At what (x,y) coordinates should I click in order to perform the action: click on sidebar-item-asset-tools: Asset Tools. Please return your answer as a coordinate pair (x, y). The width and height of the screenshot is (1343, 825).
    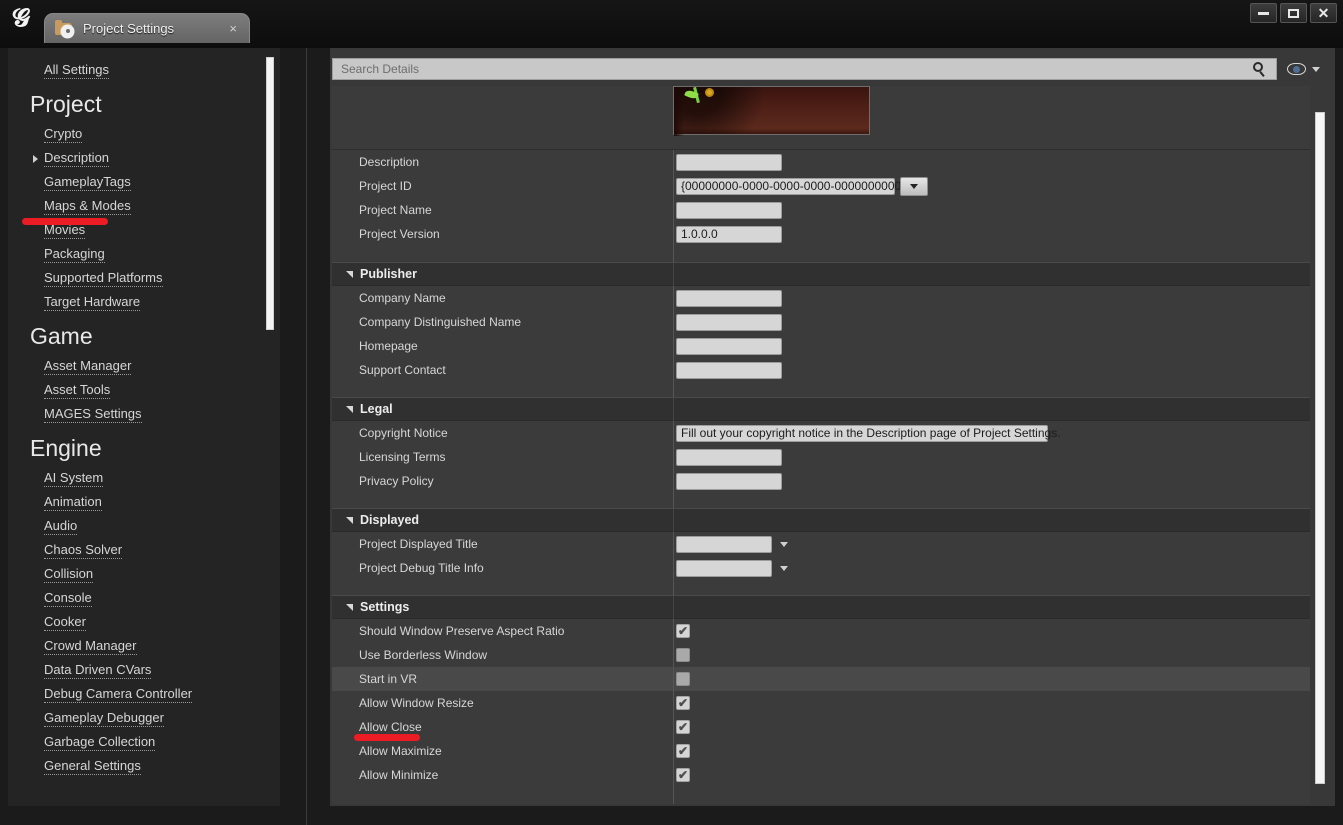
    Looking at the image, I should click on (144, 390).